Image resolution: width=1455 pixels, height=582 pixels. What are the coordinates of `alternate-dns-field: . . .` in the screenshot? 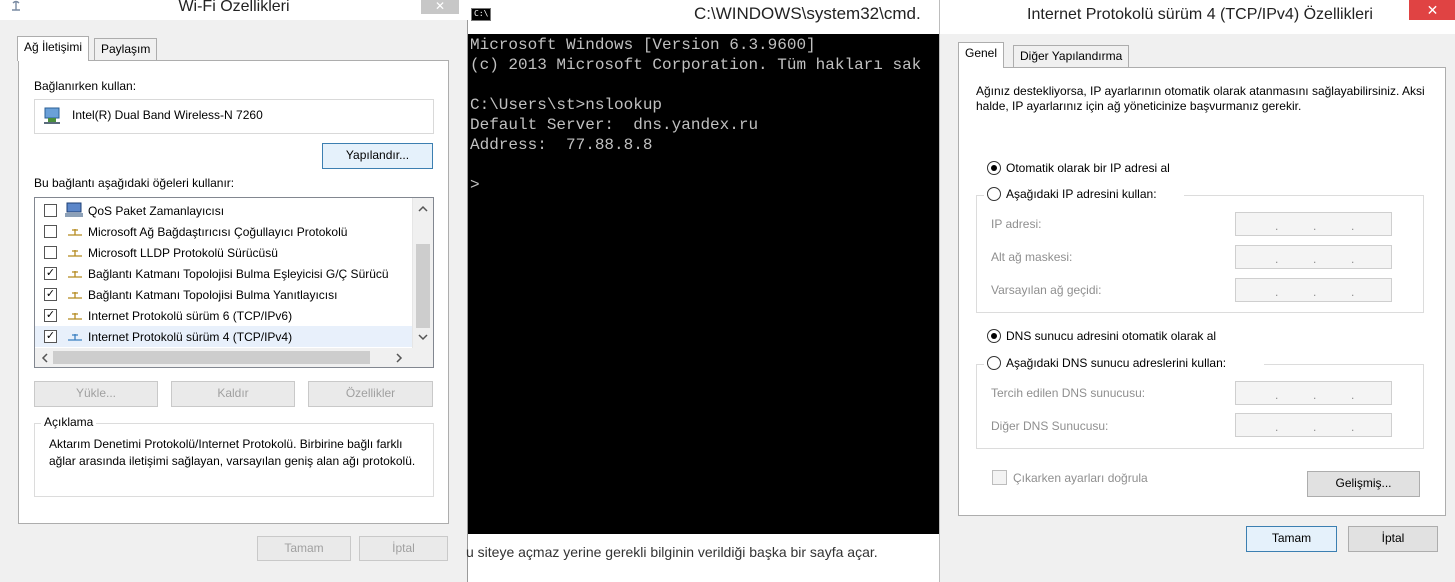 It's located at (1313, 425).